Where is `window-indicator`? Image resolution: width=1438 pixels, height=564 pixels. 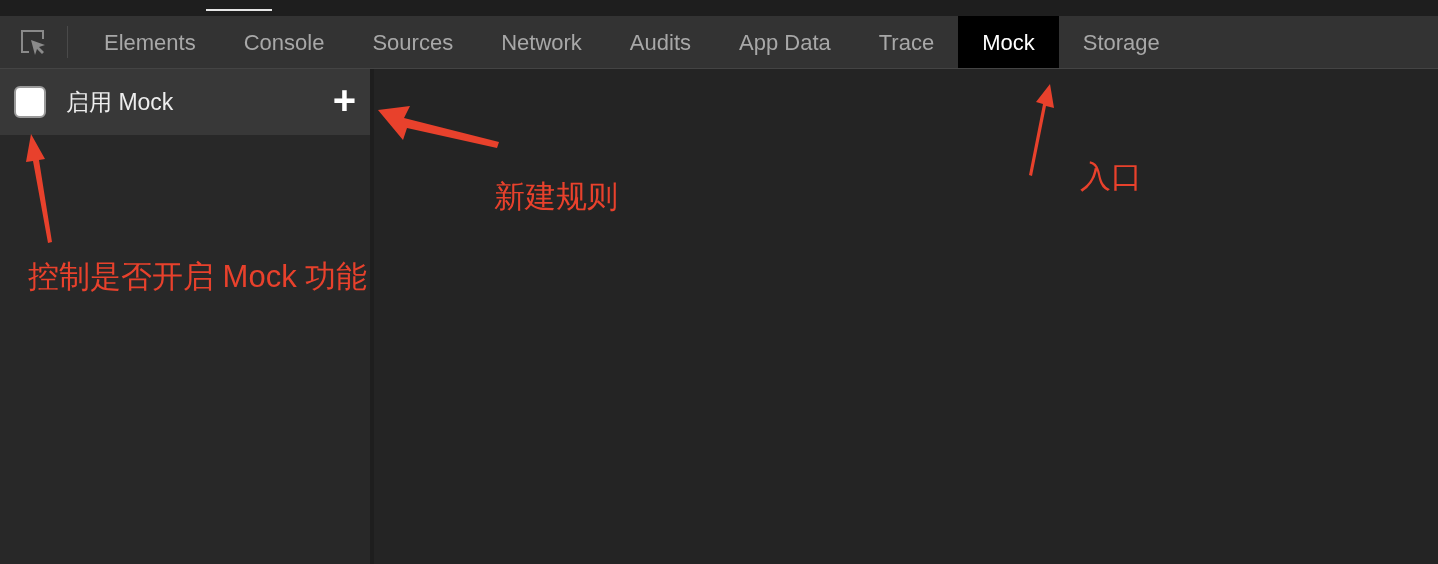
window-indicator is located at coordinates (239, 10).